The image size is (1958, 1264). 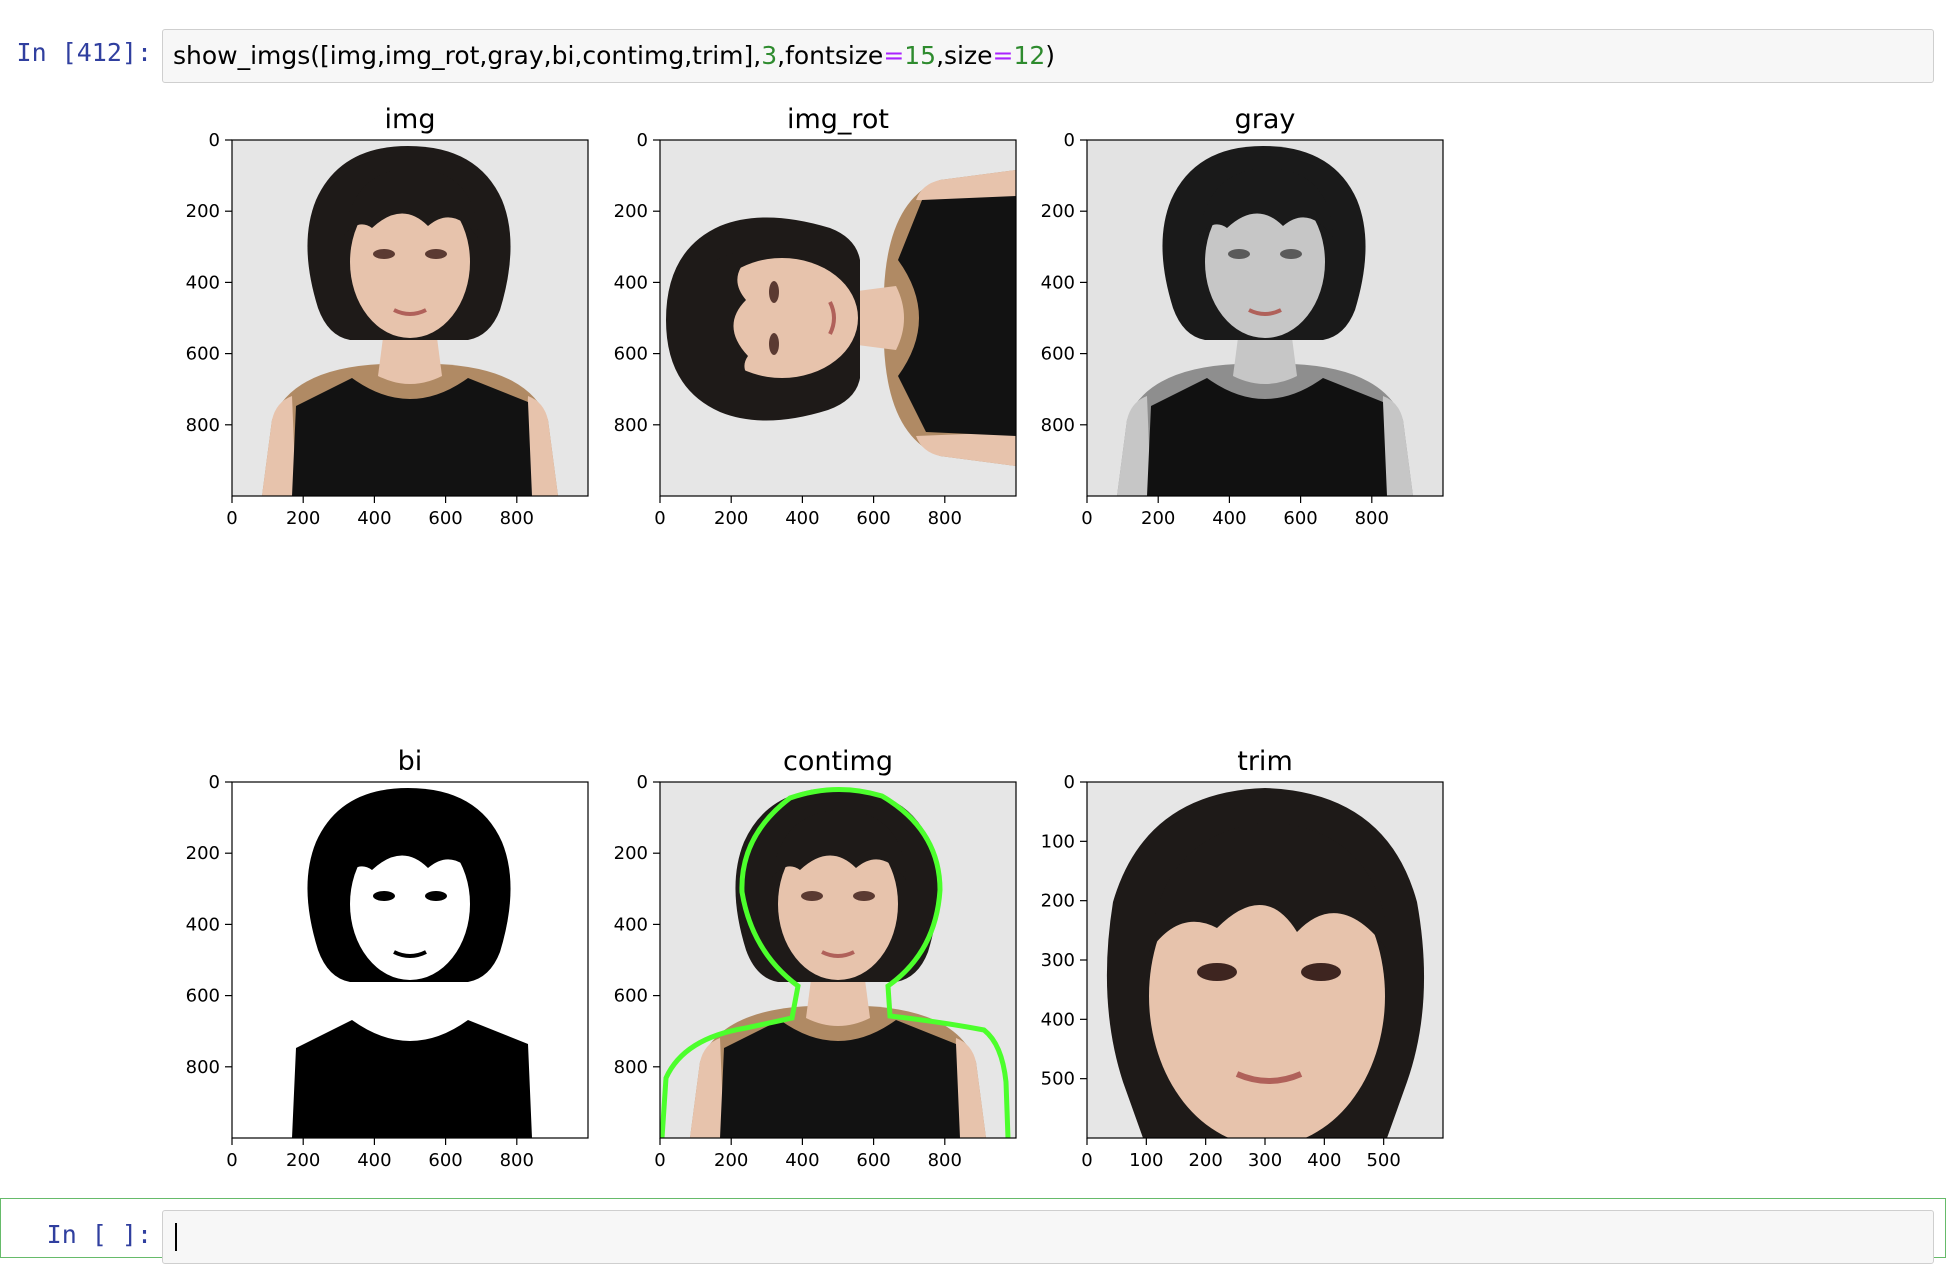 What do you see at coordinates (1048, 1237) in the screenshot?
I see `empty-code-cell-input` at bounding box center [1048, 1237].